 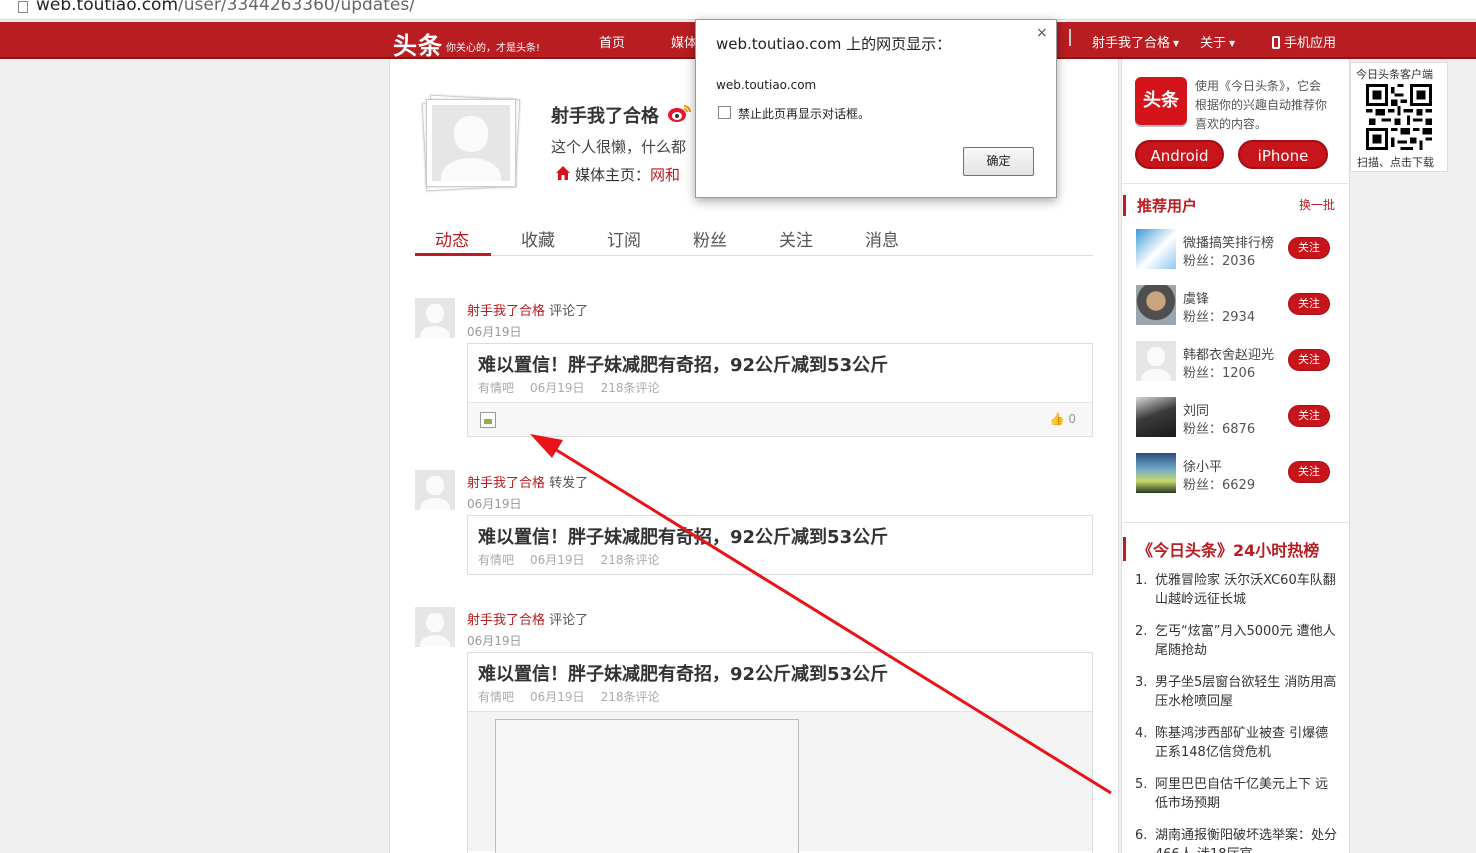 I want to click on tab-messages: 消息, so click(x=882, y=238).